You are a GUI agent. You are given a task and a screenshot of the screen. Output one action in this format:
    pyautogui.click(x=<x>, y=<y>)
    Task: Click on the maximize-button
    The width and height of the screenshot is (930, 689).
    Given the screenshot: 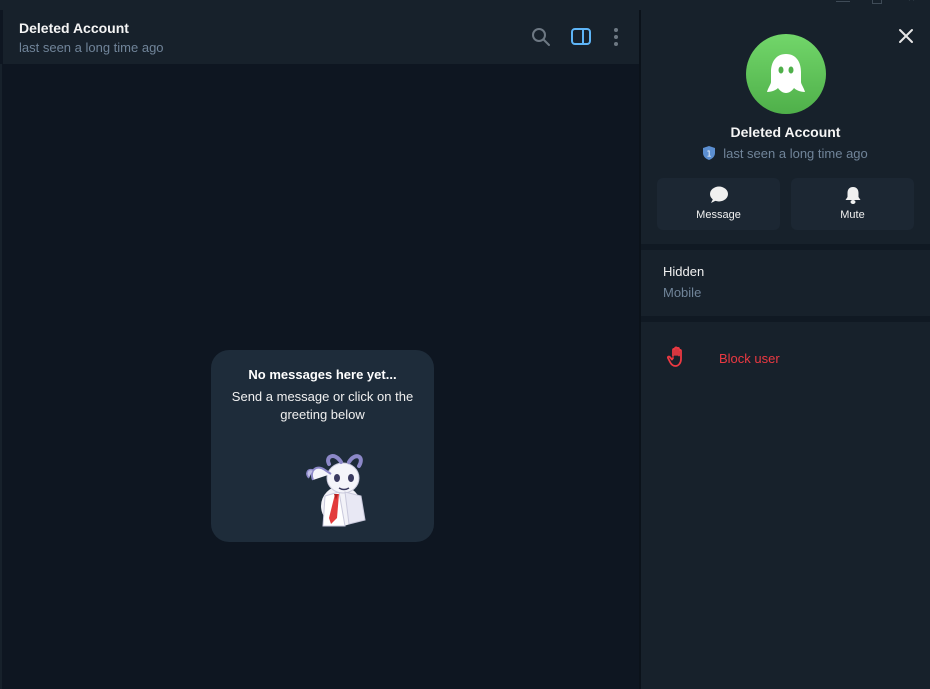 What is the action you would take?
    pyautogui.click(x=877, y=2)
    